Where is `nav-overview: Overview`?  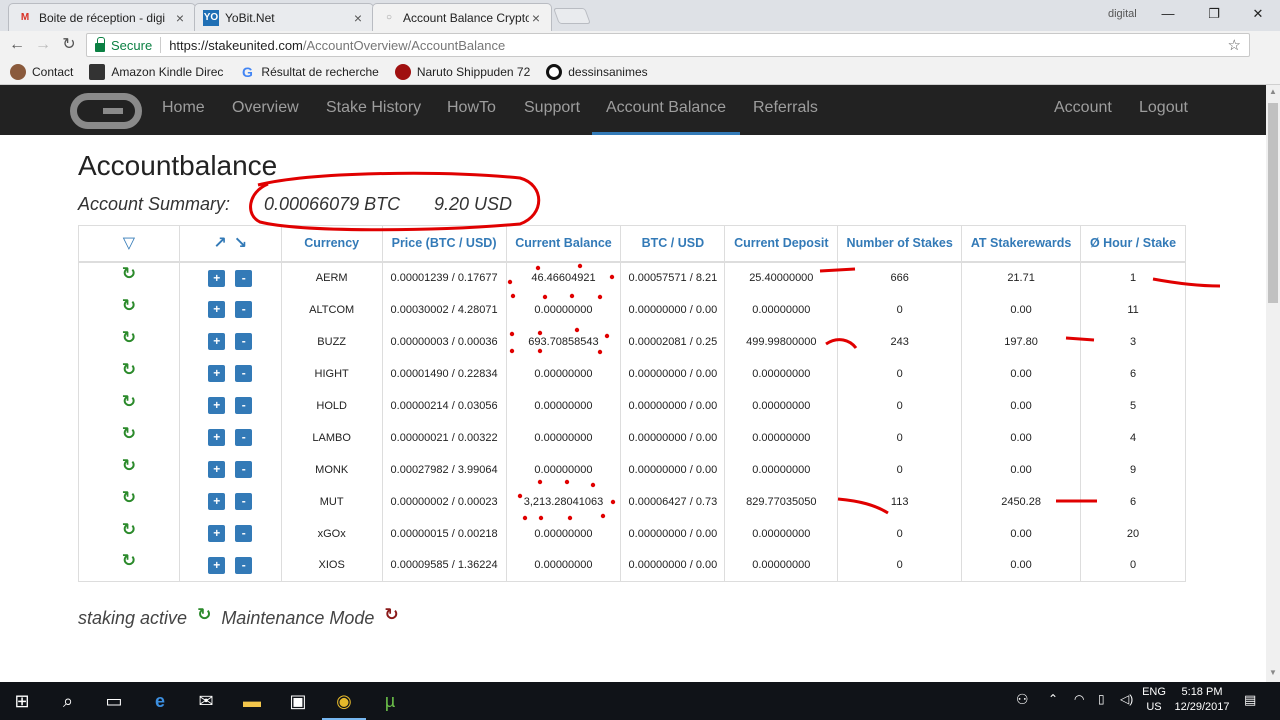 nav-overview: Overview is located at coordinates (265, 110).